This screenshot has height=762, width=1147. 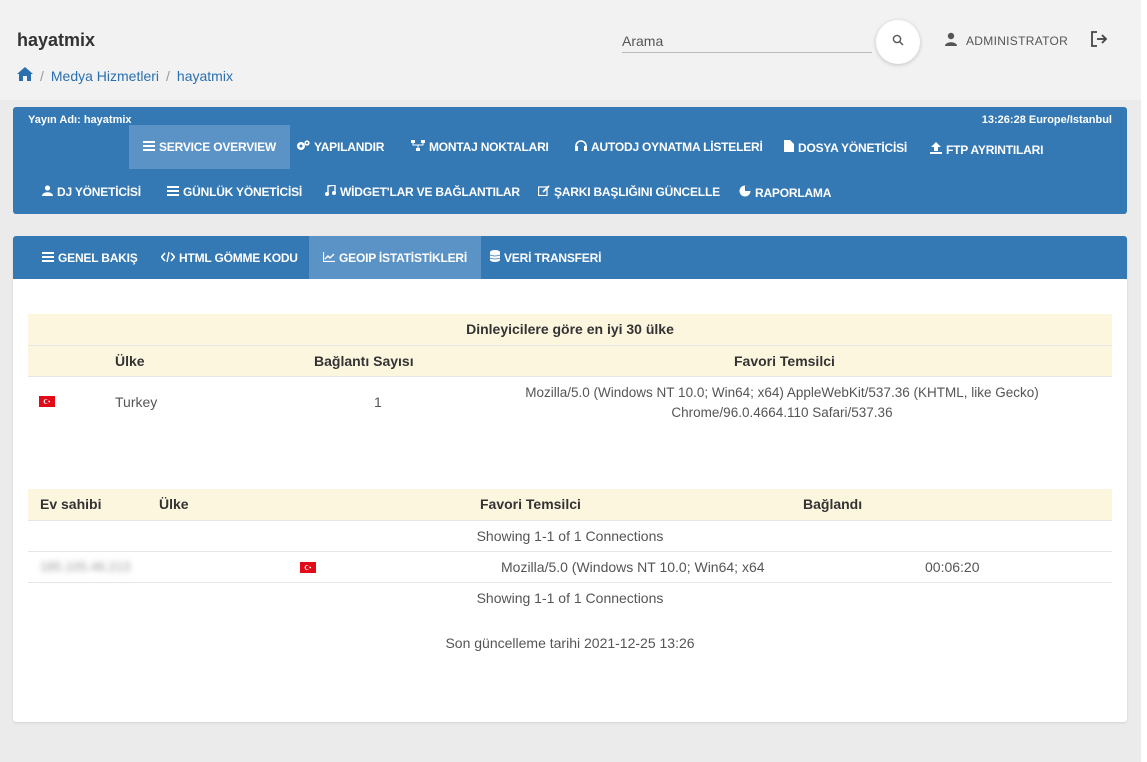 I want to click on user-agent: Mozilla/5.0 (Windows NT 10.0; Win64; x64, so click(x=633, y=567).